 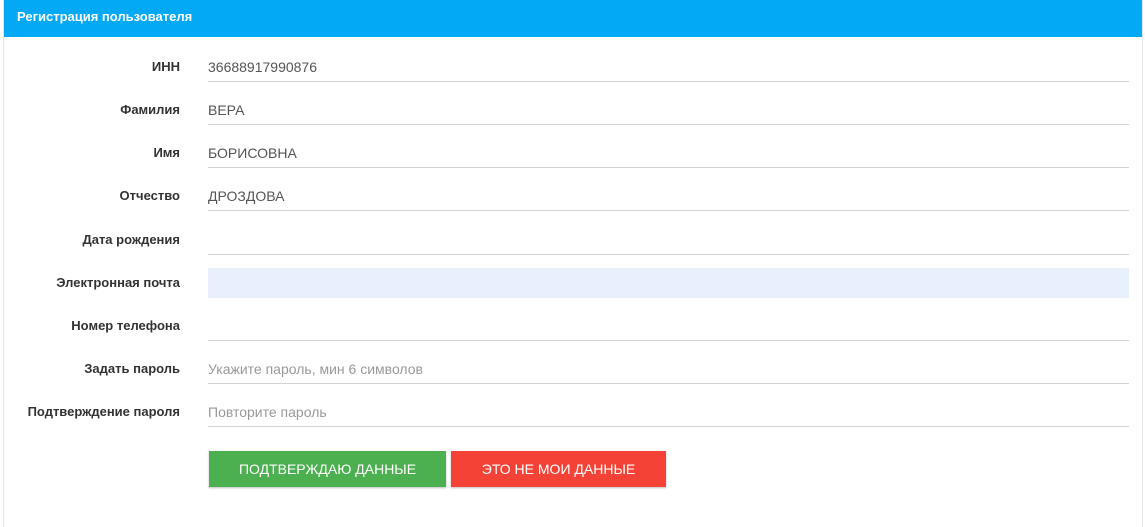 I want to click on patronymic-label: Отчество, so click(x=149, y=195).